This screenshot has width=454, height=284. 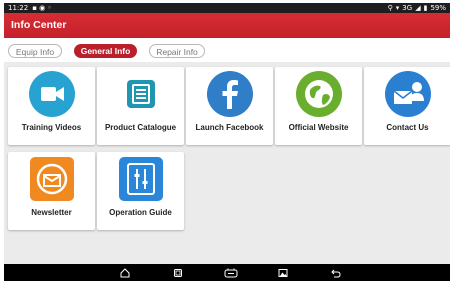 I want to click on tile-label: Product Catalogue, so click(x=140, y=127).